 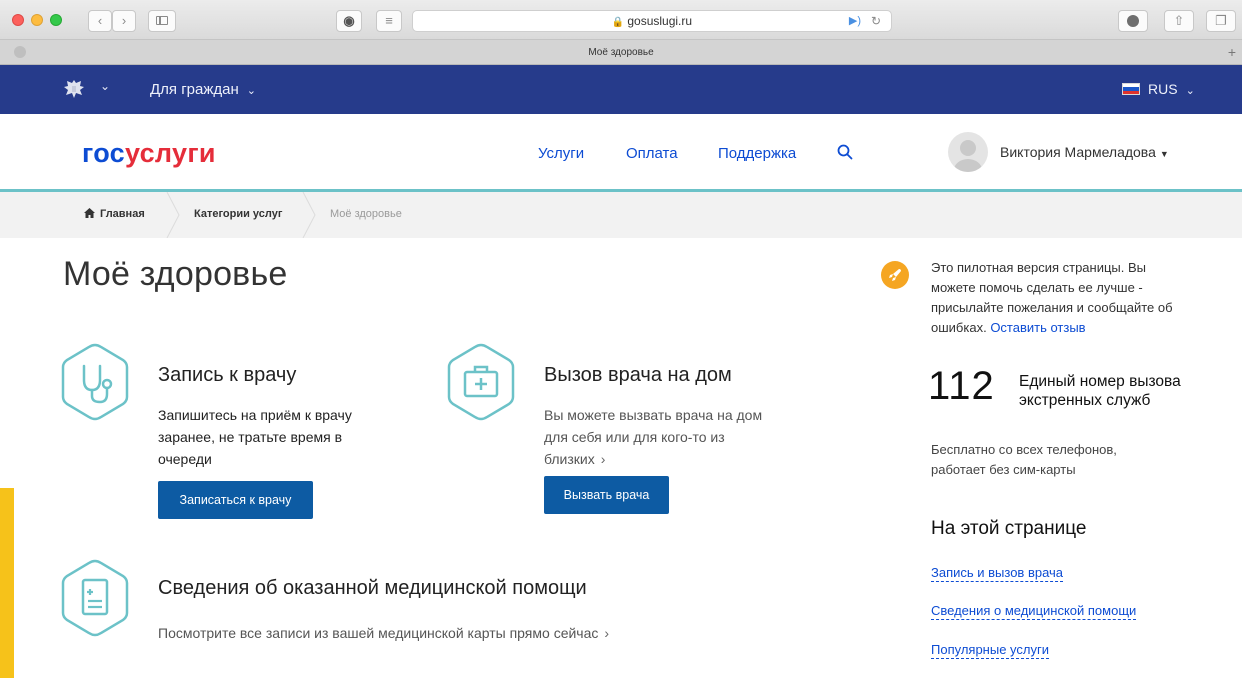 I want to click on logo-part-gos: гос, so click(x=103, y=153).